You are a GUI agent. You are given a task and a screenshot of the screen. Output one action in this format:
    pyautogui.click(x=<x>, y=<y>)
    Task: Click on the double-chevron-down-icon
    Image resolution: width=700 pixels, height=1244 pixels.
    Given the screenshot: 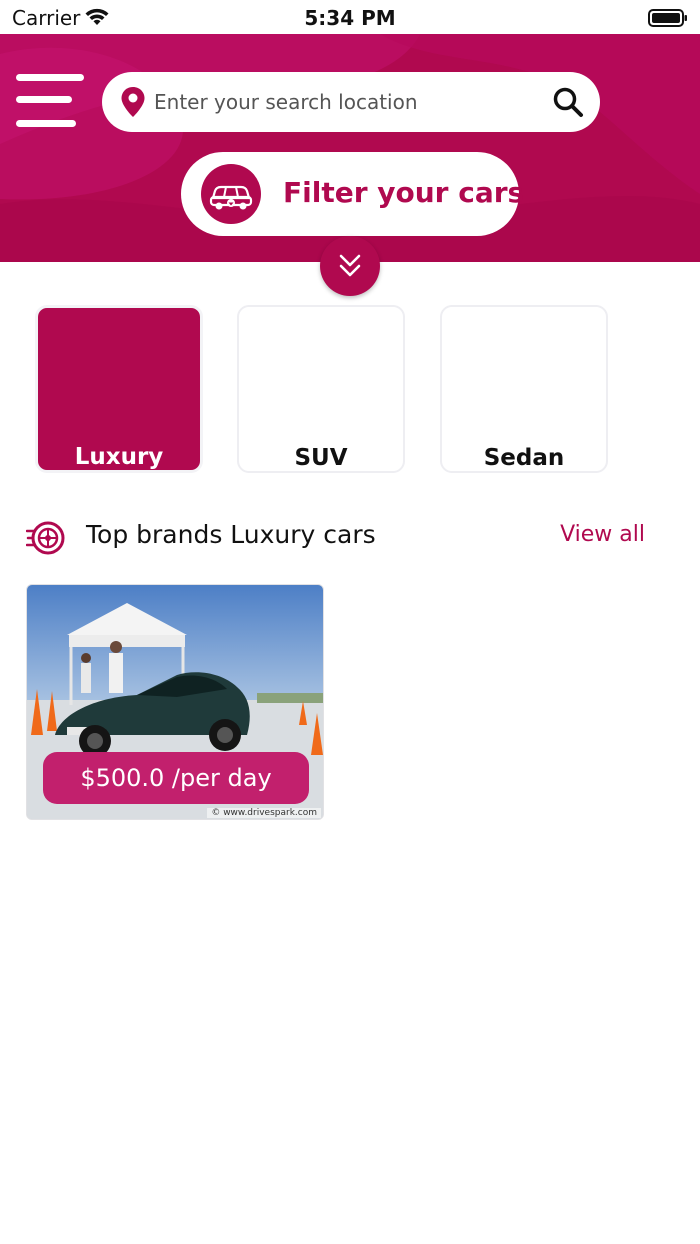 What is the action you would take?
    pyautogui.click(x=350, y=265)
    